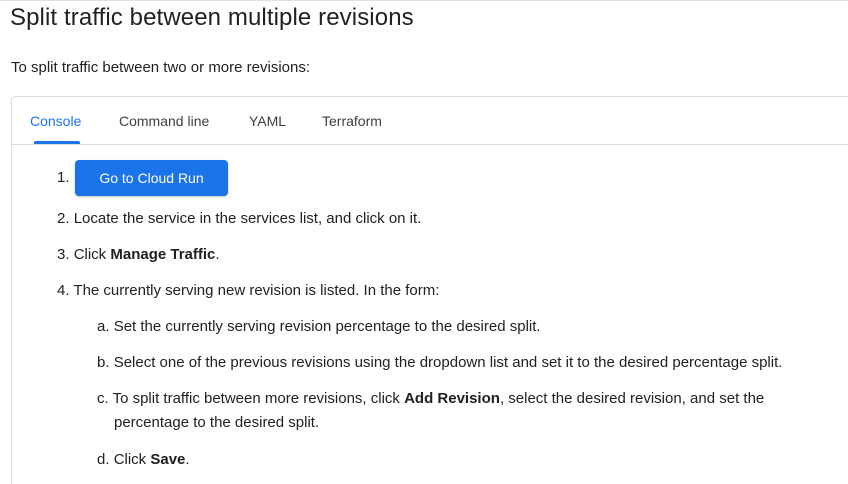  I want to click on step-3-number: 3., so click(63, 254).